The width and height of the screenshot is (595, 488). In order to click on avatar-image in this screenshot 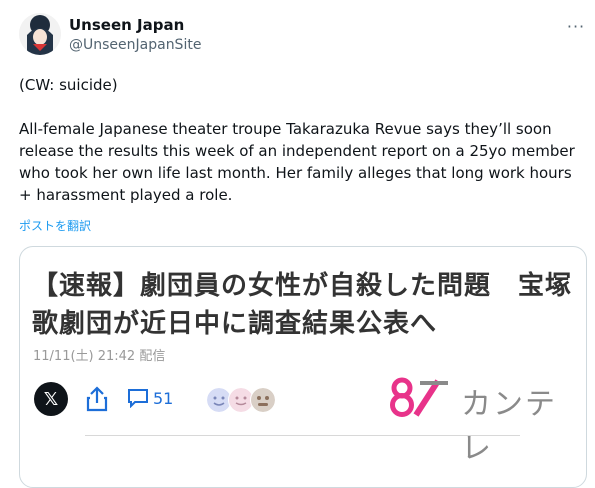, I will do `click(40, 34)`.